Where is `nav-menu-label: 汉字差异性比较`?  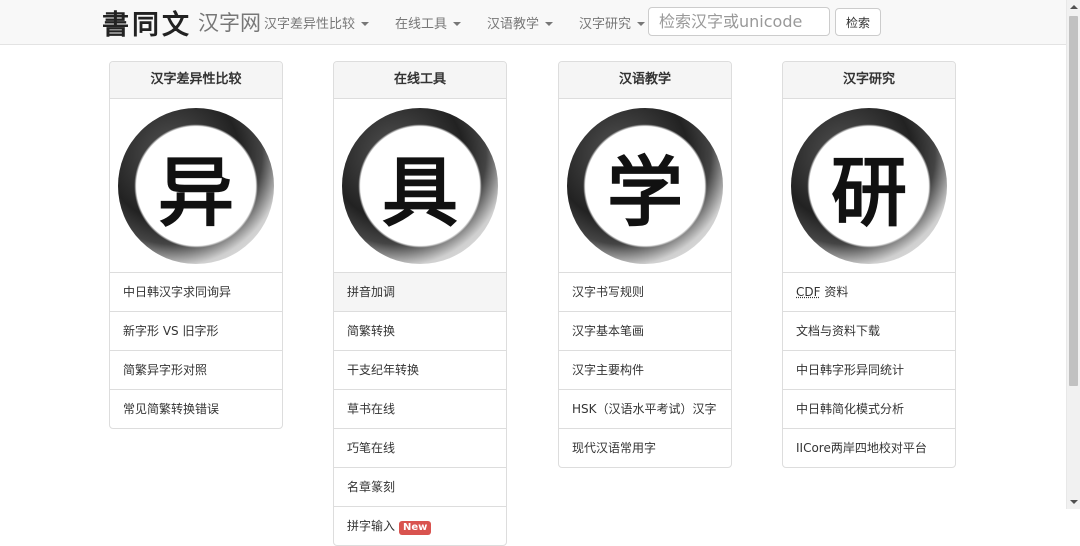
nav-menu-label: 汉字差异性比较 is located at coordinates (310, 24).